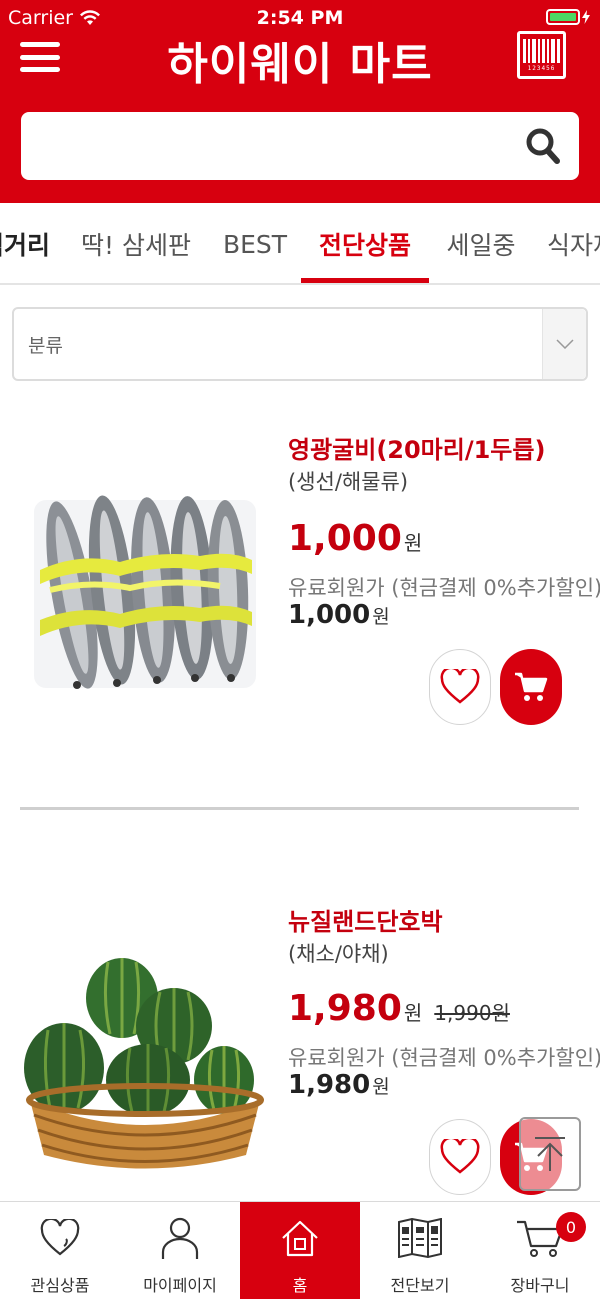 The image size is (600, 1299). What do you see at coordinates (180, 1285) in the screenshot?
I see `nav-label: 마이페이지` at bounding box center [180, 1285].